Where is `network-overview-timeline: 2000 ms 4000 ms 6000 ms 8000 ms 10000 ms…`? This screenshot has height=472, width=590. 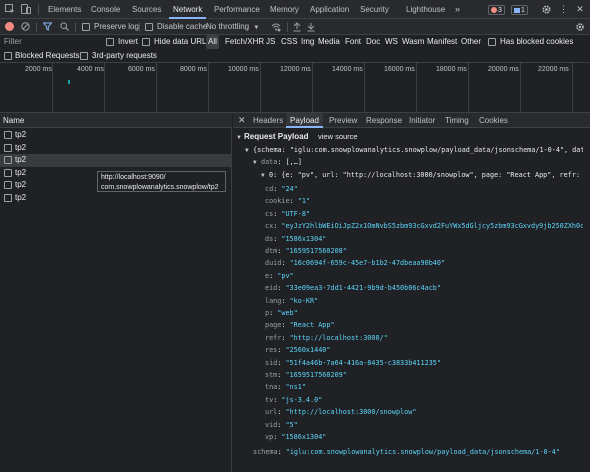 network-overview-timeline: 2000 ms 4000 ms 6000 ms 8000 ms 10000 ms… is located at coordinates (295, 88).